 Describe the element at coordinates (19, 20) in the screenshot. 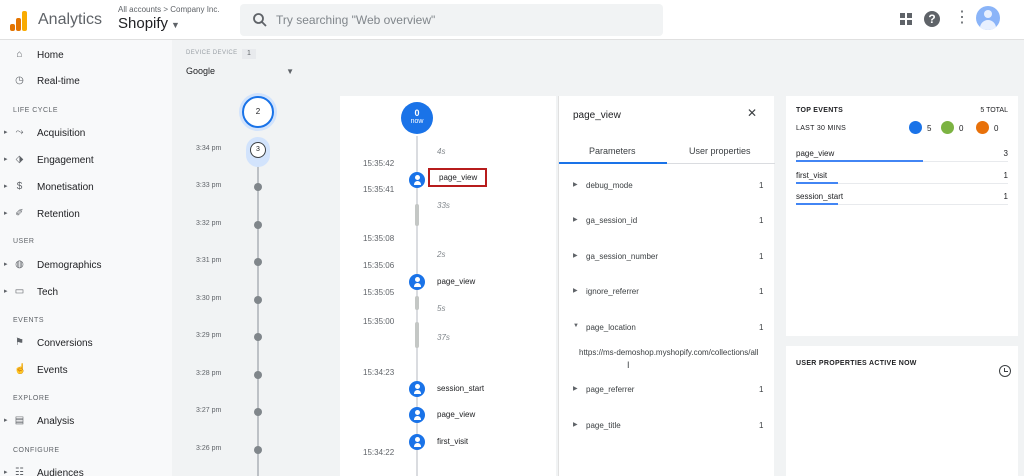

I see `analytics-logo` at that location.